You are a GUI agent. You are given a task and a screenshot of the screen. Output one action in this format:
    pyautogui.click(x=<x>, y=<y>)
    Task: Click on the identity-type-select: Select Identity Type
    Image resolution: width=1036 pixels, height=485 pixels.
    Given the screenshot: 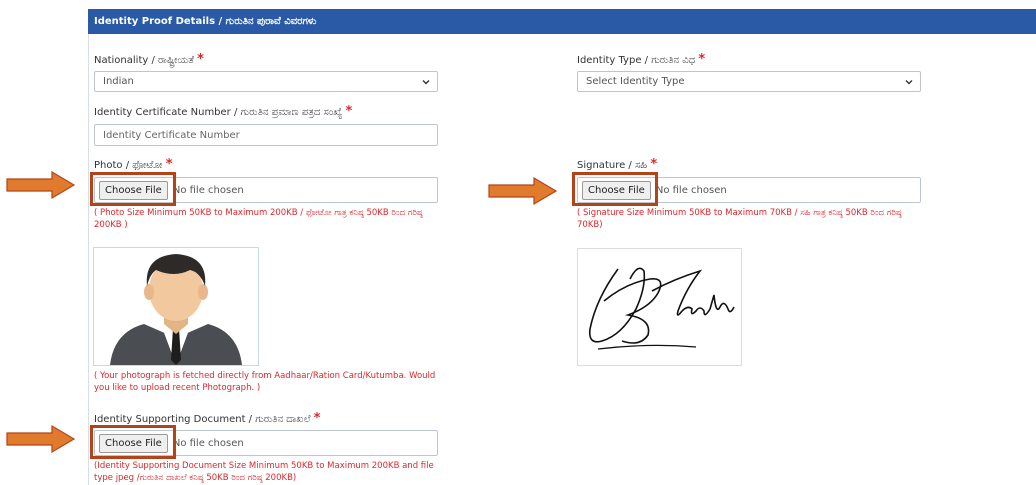 What is the action you would take?
    pyautogui.click(x=749, y=81)
    